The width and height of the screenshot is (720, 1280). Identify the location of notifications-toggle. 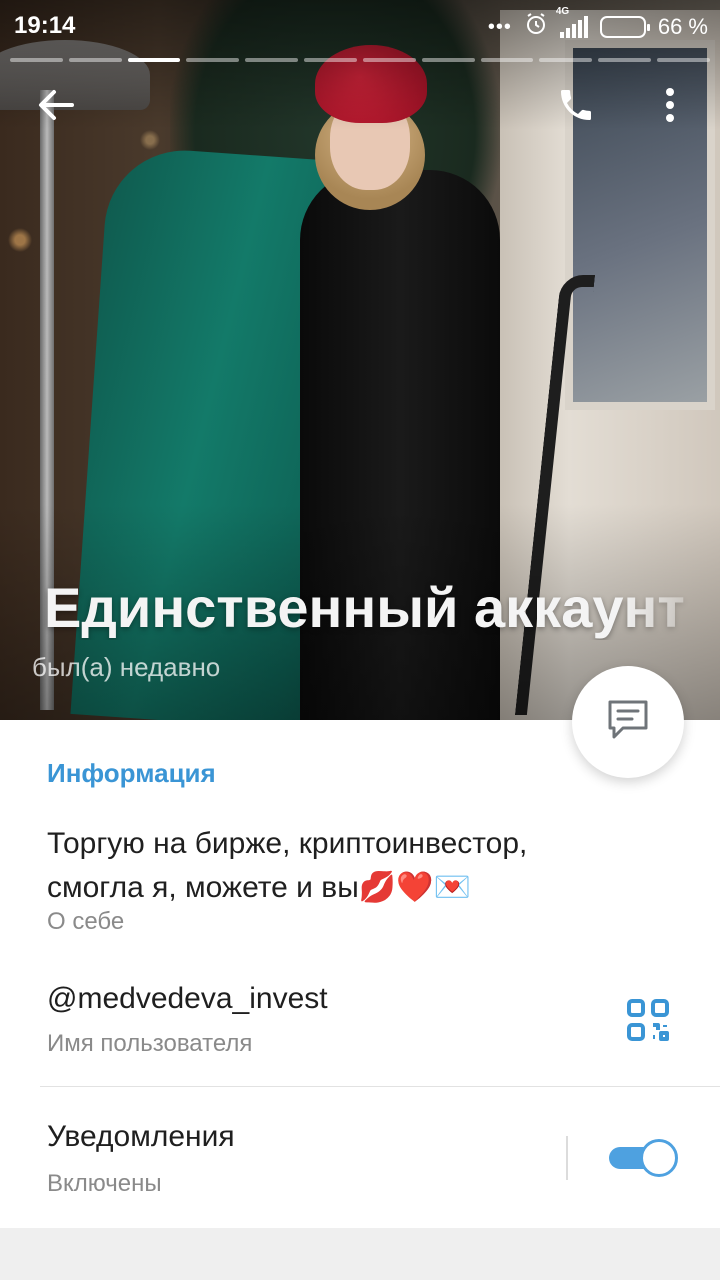
(644, 1158).